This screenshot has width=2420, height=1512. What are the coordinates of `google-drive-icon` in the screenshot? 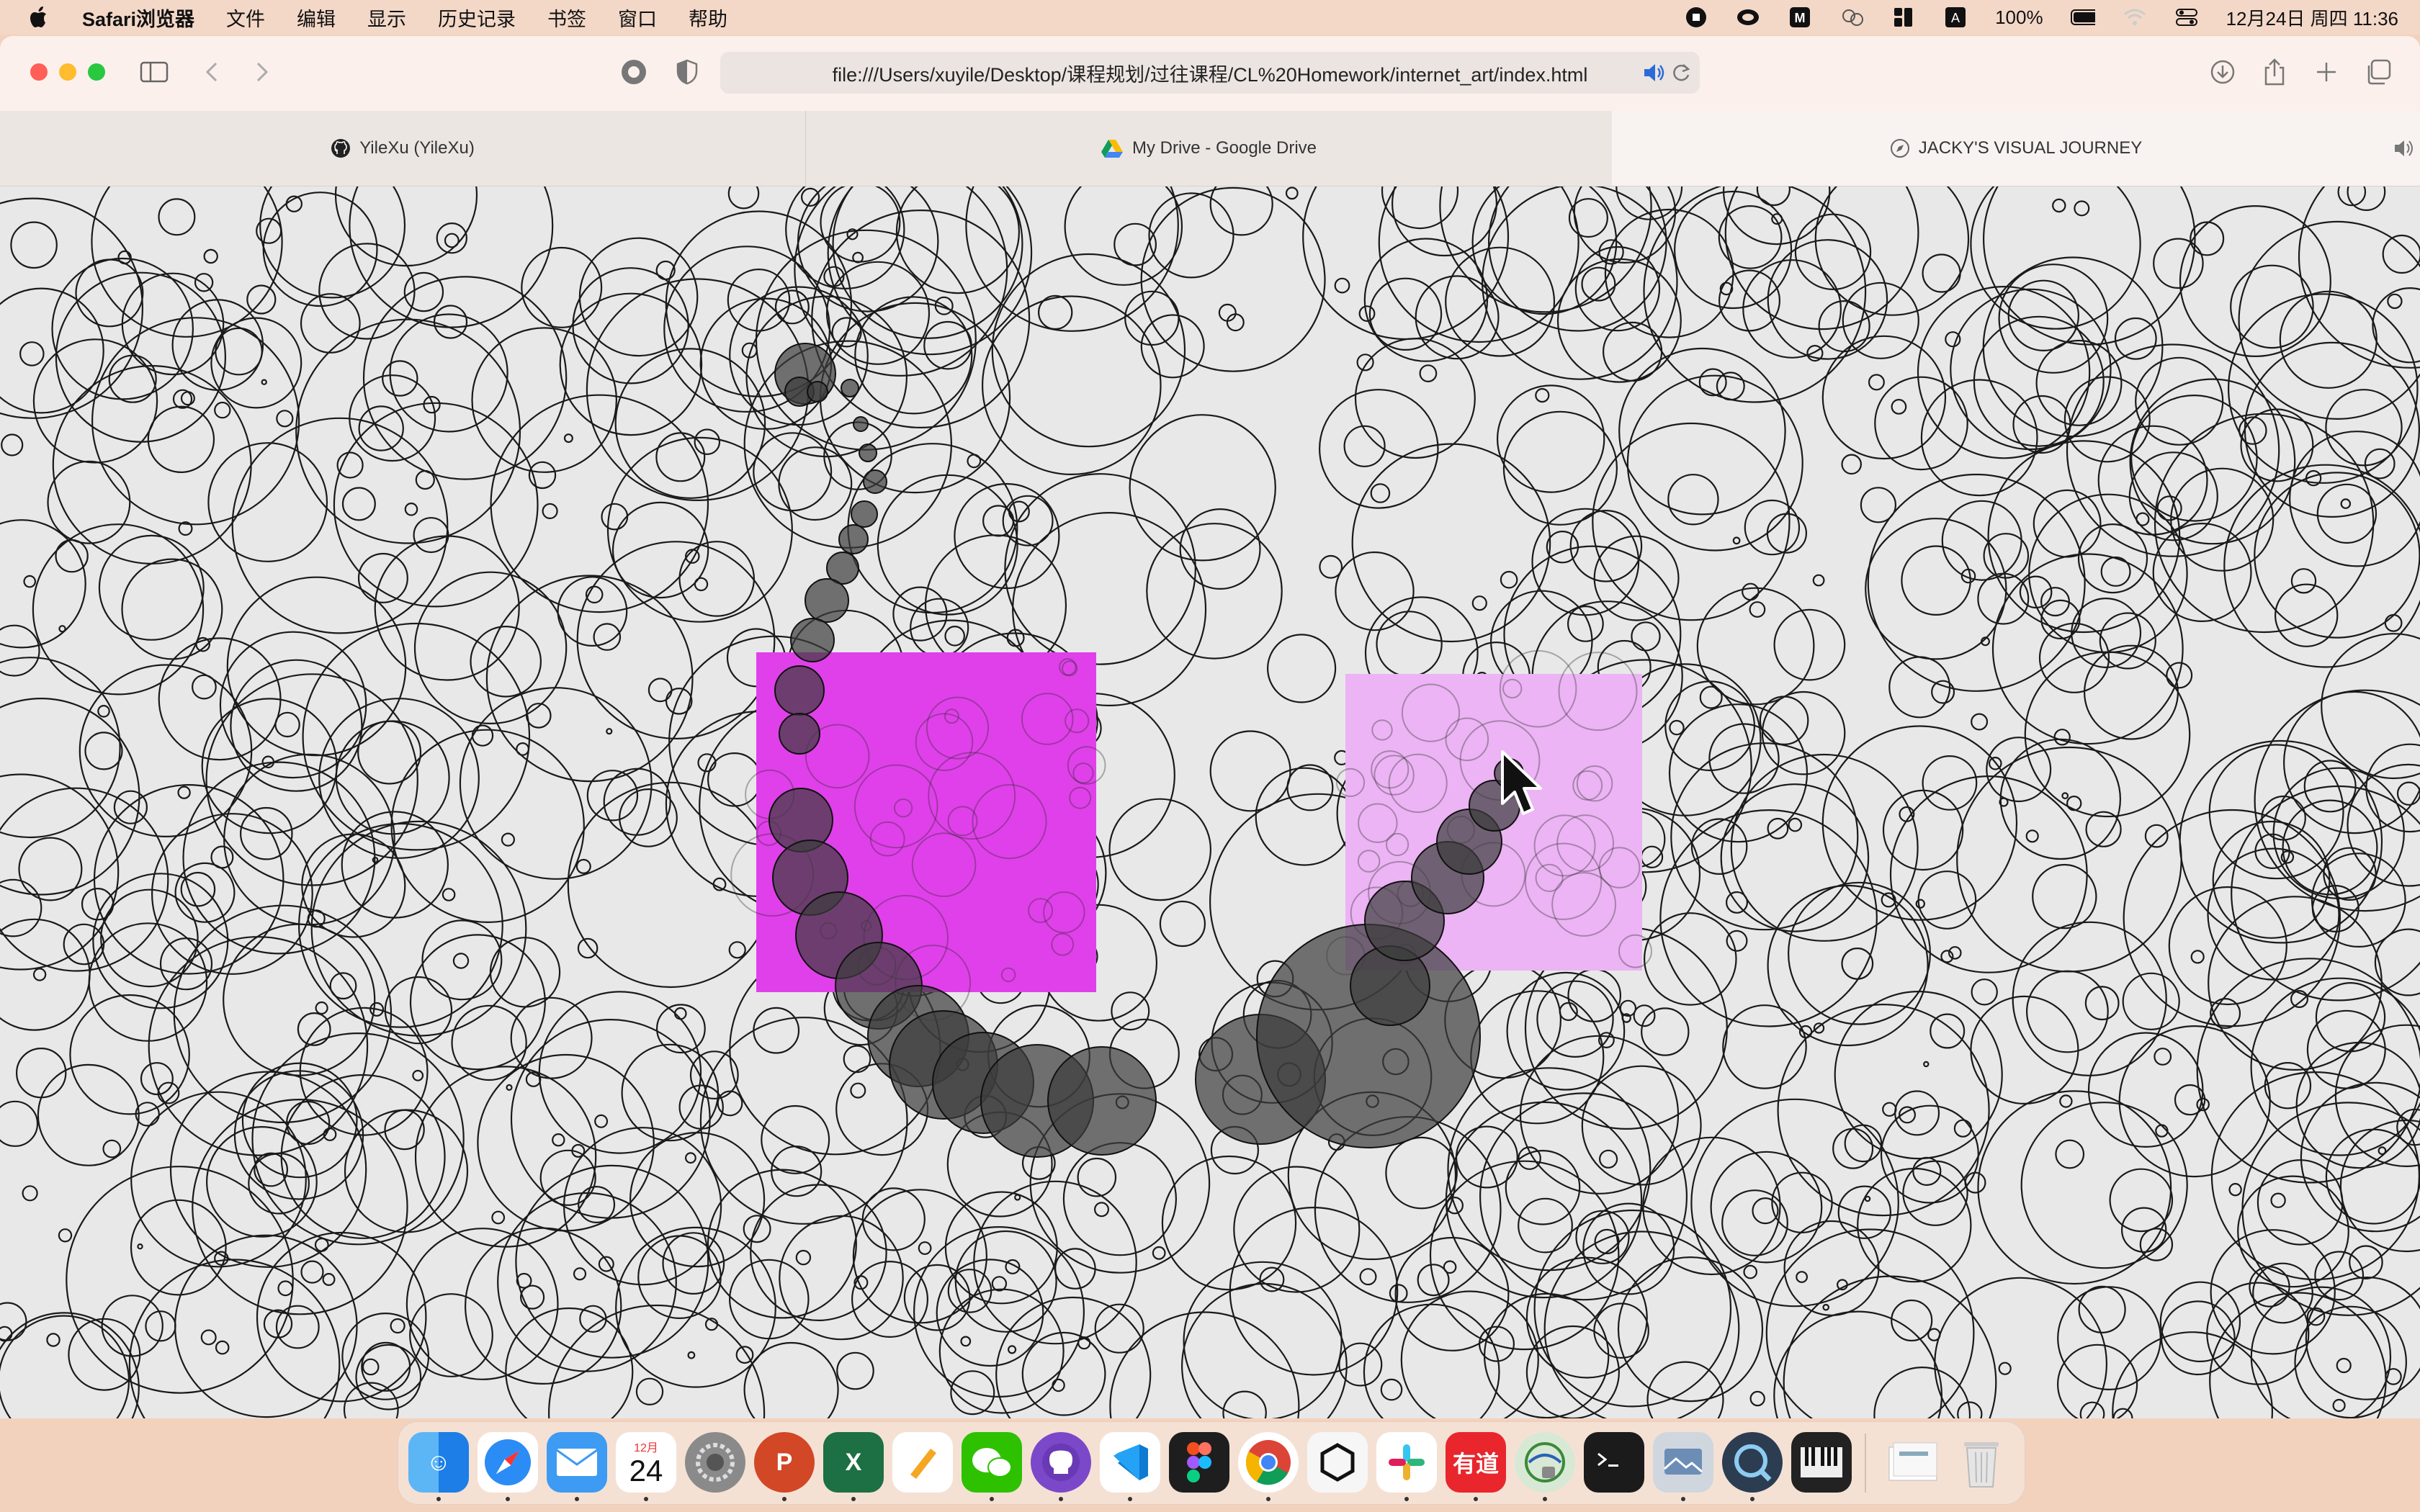 It's located at (1112, 149).